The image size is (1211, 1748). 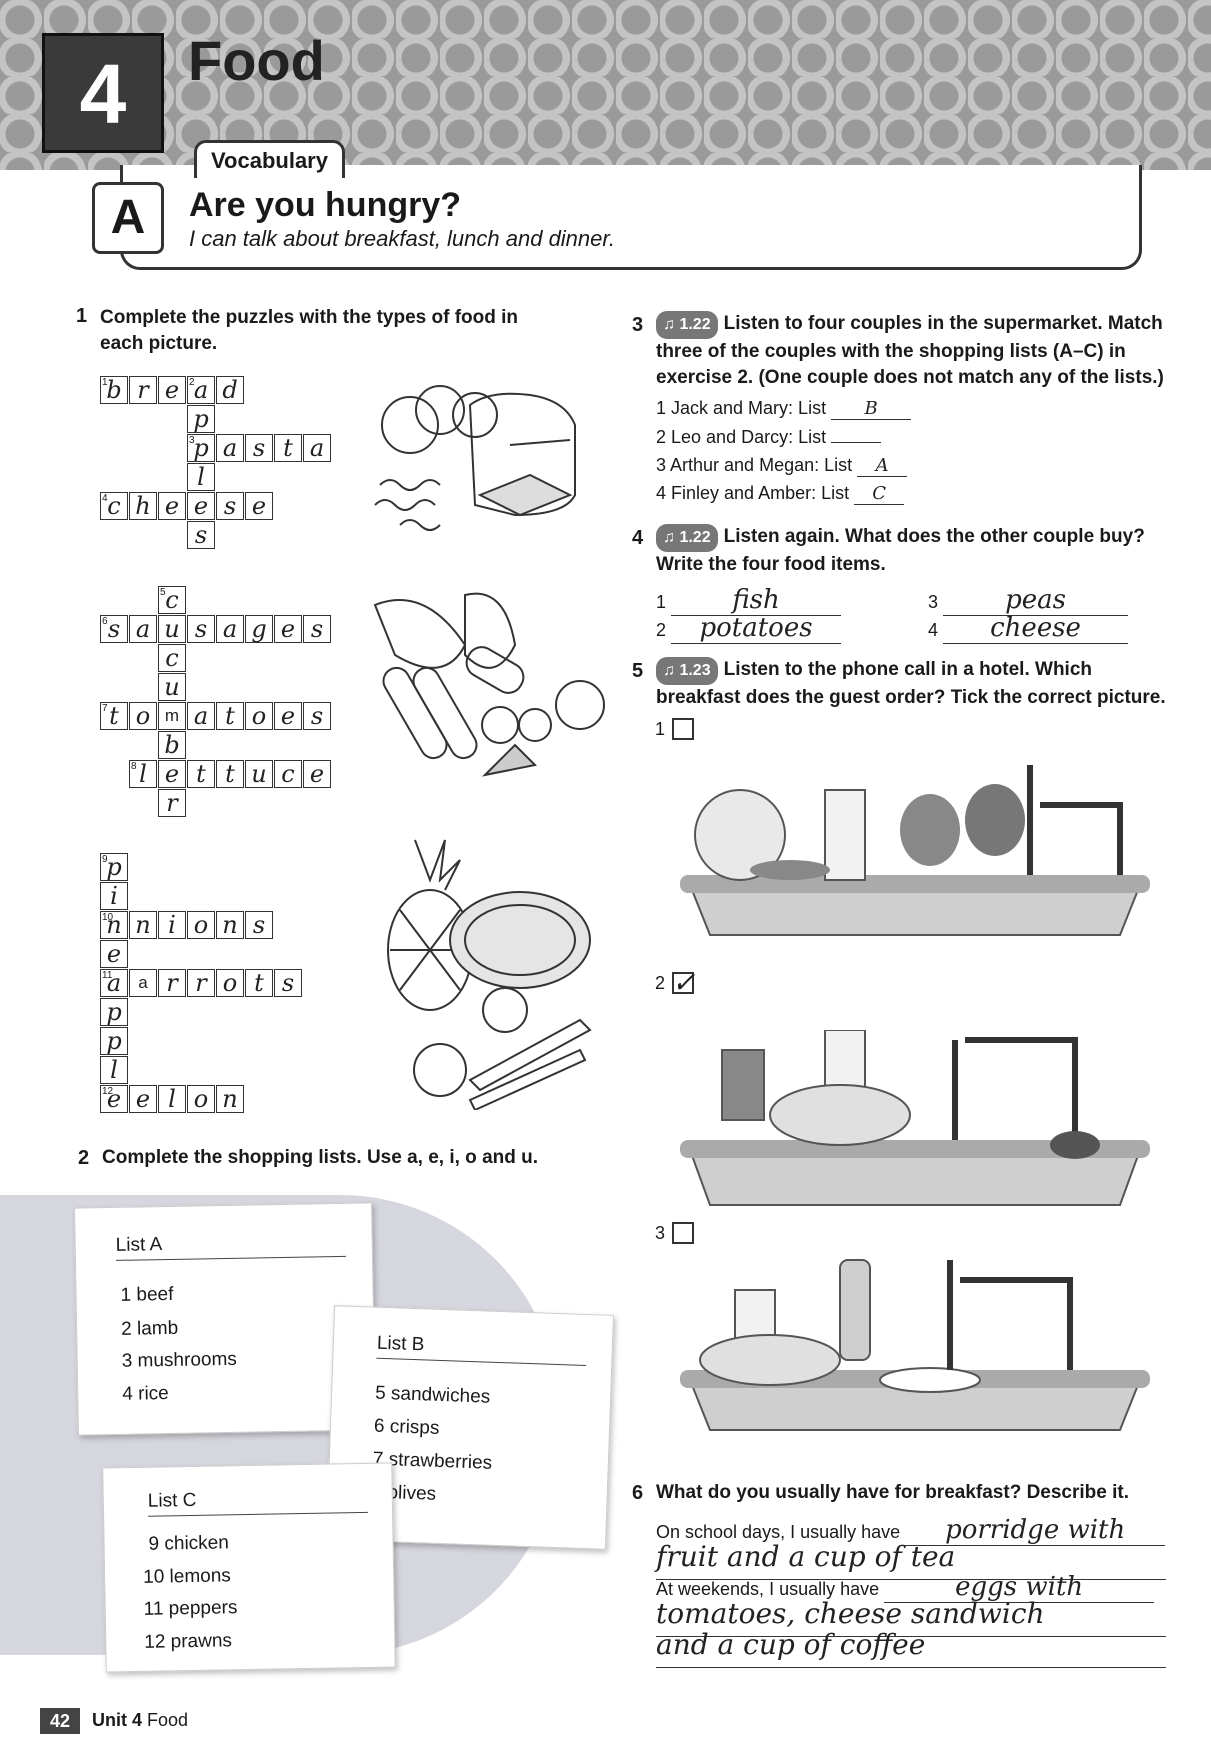 What do you see at coordinates (660, 729) in the screenshot?
I see `option-label: 1` at bounding box center [660, 729].